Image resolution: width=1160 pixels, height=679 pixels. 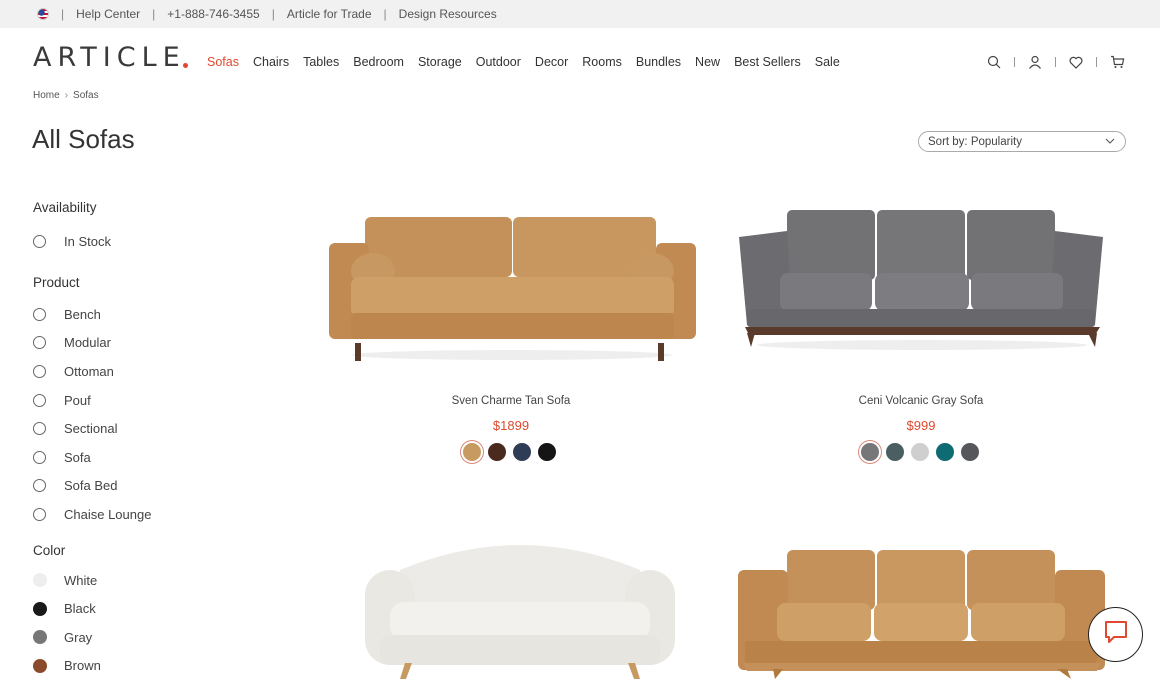 What do you see at coordinates (870, 452) in the screenshot?
I see `swatch-gray` at bounding box center [870, 452].